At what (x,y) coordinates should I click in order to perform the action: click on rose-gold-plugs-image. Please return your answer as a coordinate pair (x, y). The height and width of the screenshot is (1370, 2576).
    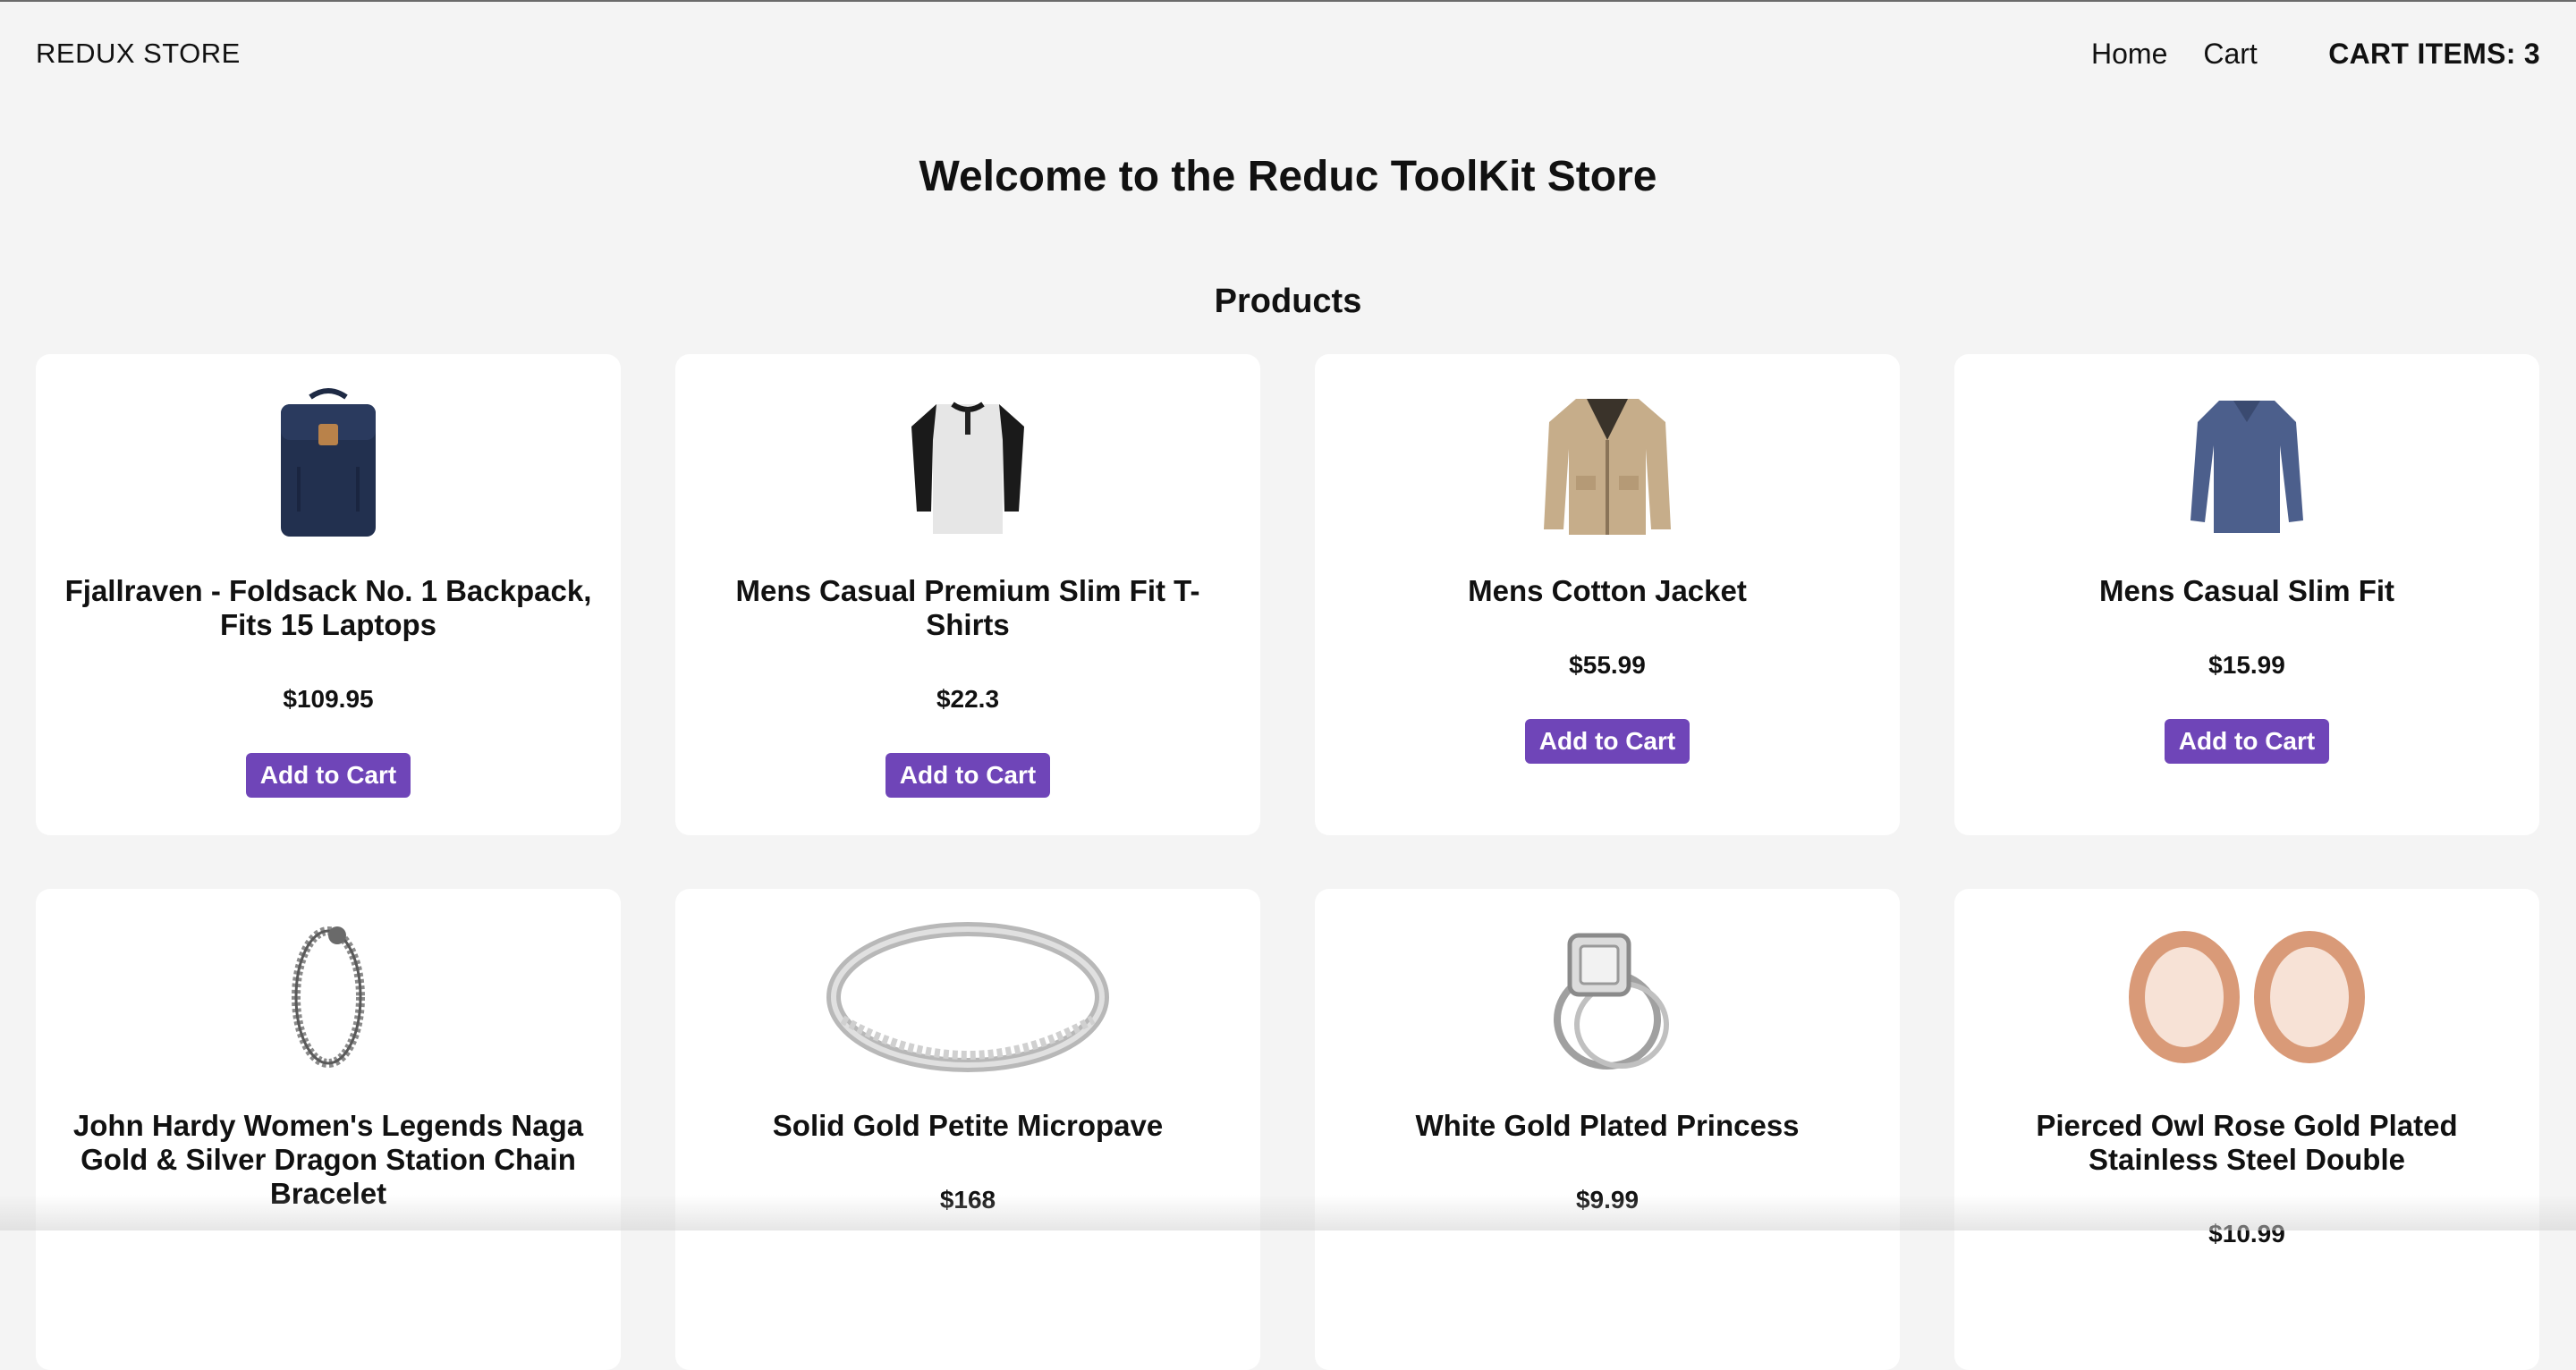
    Looking at the image, I should click on (2246, 997).